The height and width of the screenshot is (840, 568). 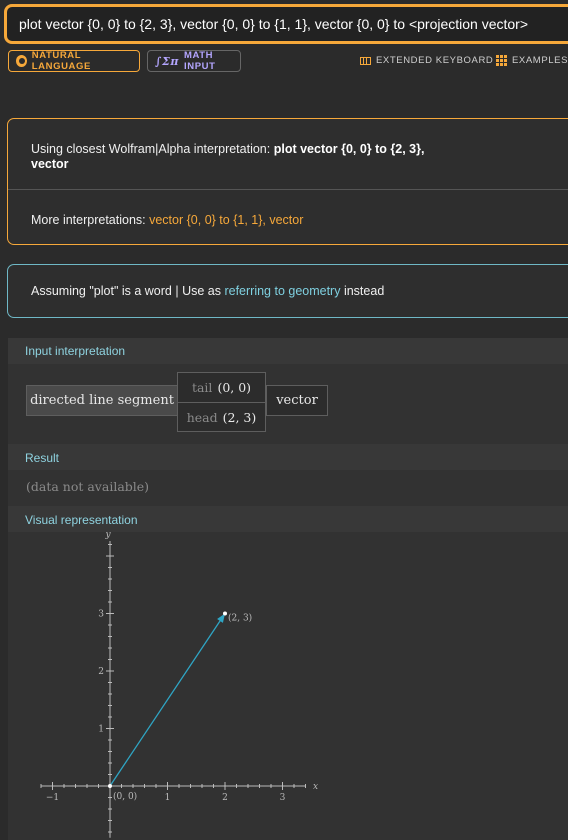 What do you see at coordinates (501, 60) in the screenshot?
I see `examples-grid-icon` at bounding box center [501, 60].